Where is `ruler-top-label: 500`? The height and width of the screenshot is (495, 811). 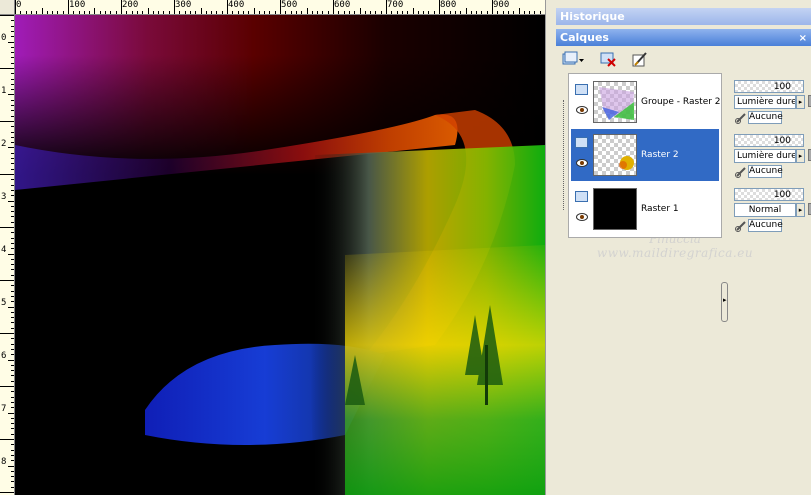 ruler-top-label: 500 is located at coordinates (289, 5).